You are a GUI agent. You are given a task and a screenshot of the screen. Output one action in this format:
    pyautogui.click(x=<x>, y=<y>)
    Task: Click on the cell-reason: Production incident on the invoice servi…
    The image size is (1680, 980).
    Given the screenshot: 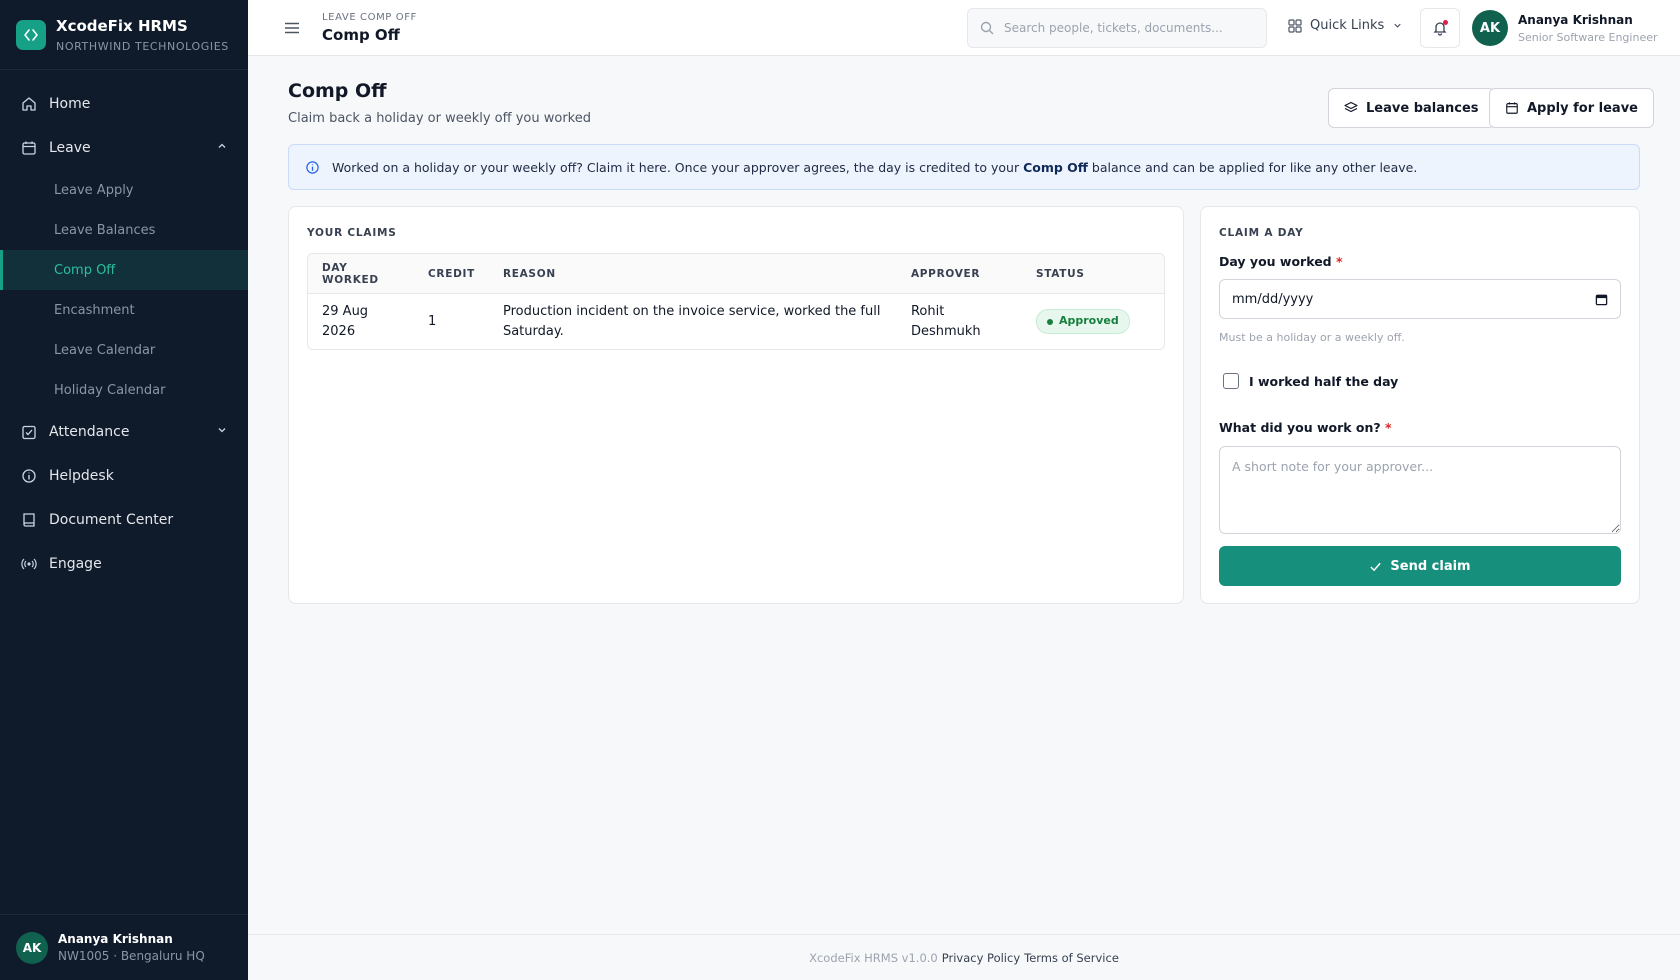 What is the action you would take?
    pyautogui.click(x=691, y=321)
    